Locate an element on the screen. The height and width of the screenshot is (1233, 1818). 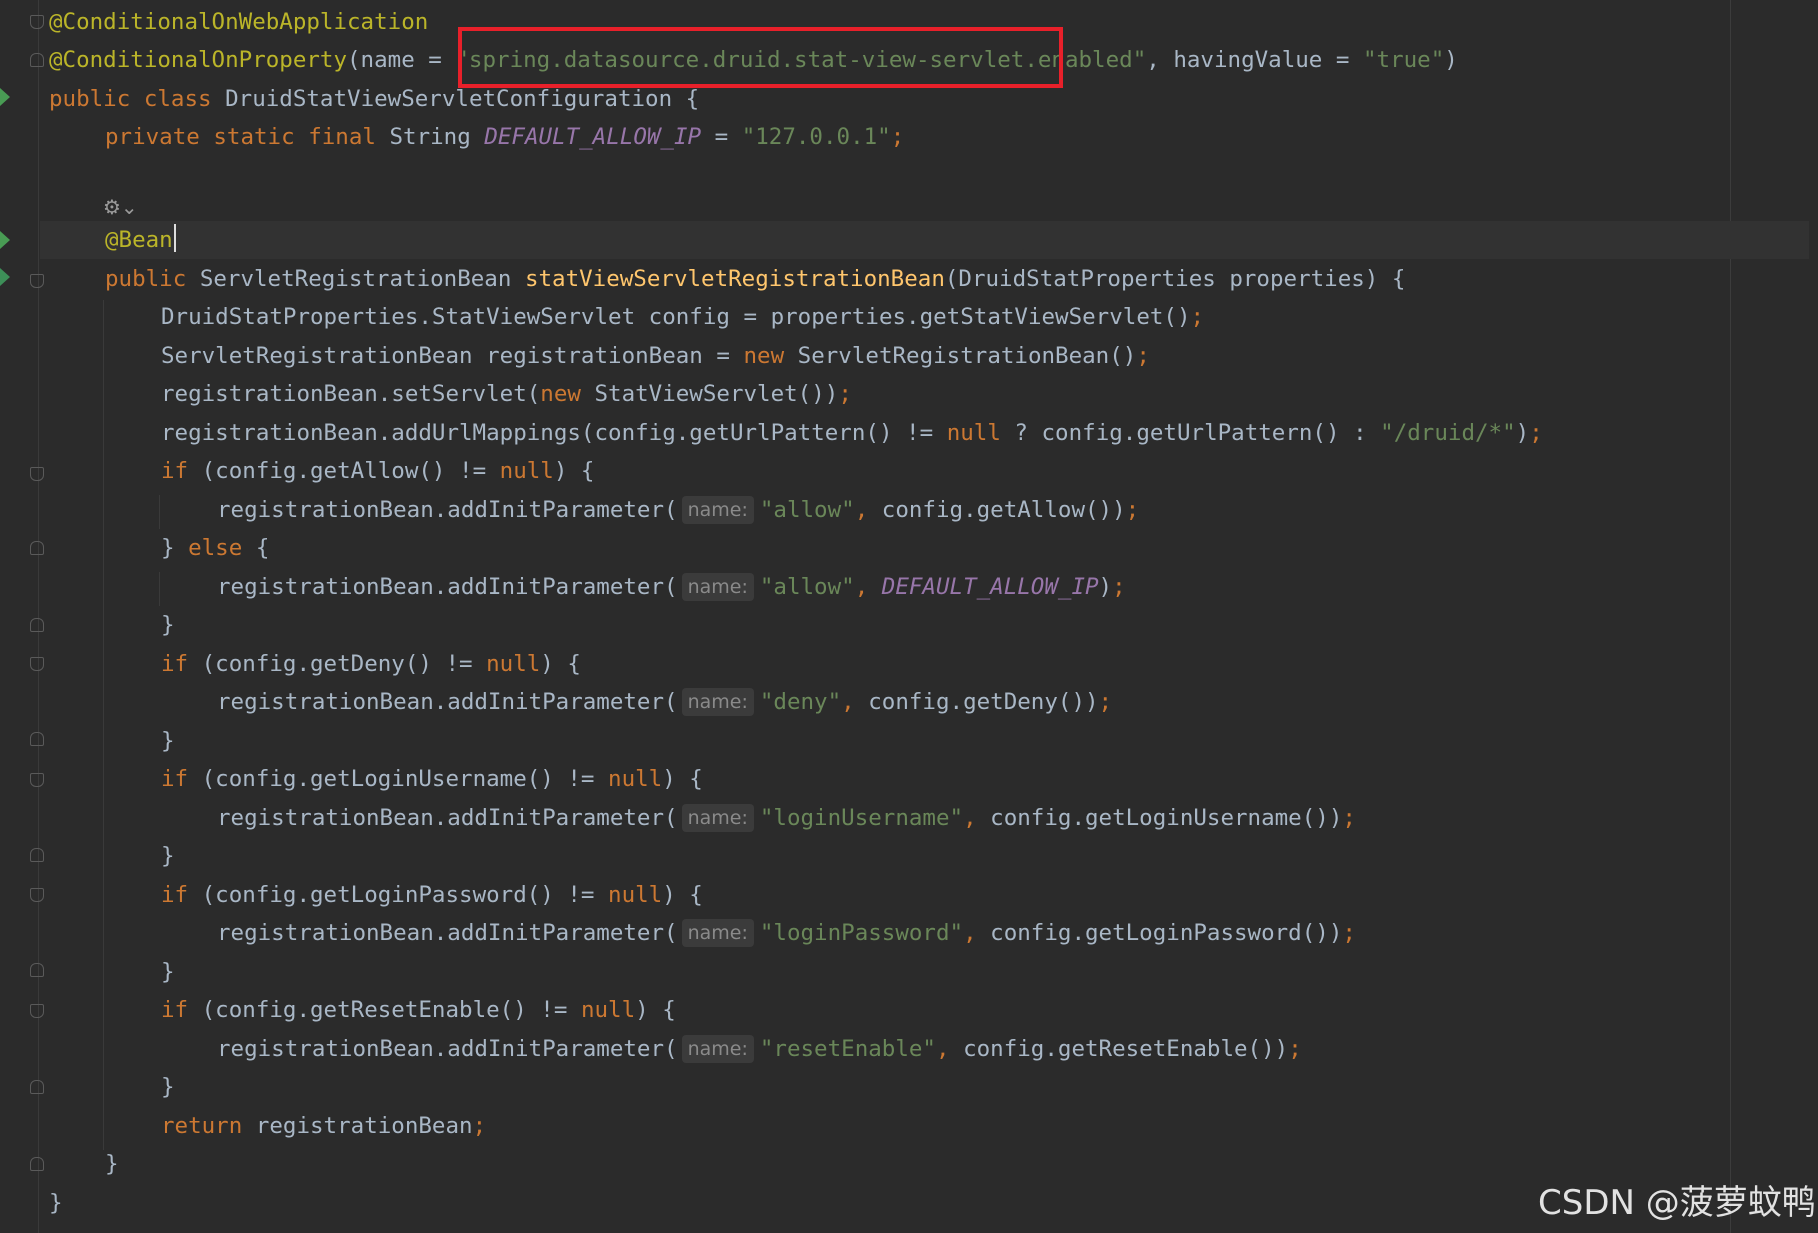
code-line-17: if (config.getDeny() != null) { is located at coordinates (371, 664).